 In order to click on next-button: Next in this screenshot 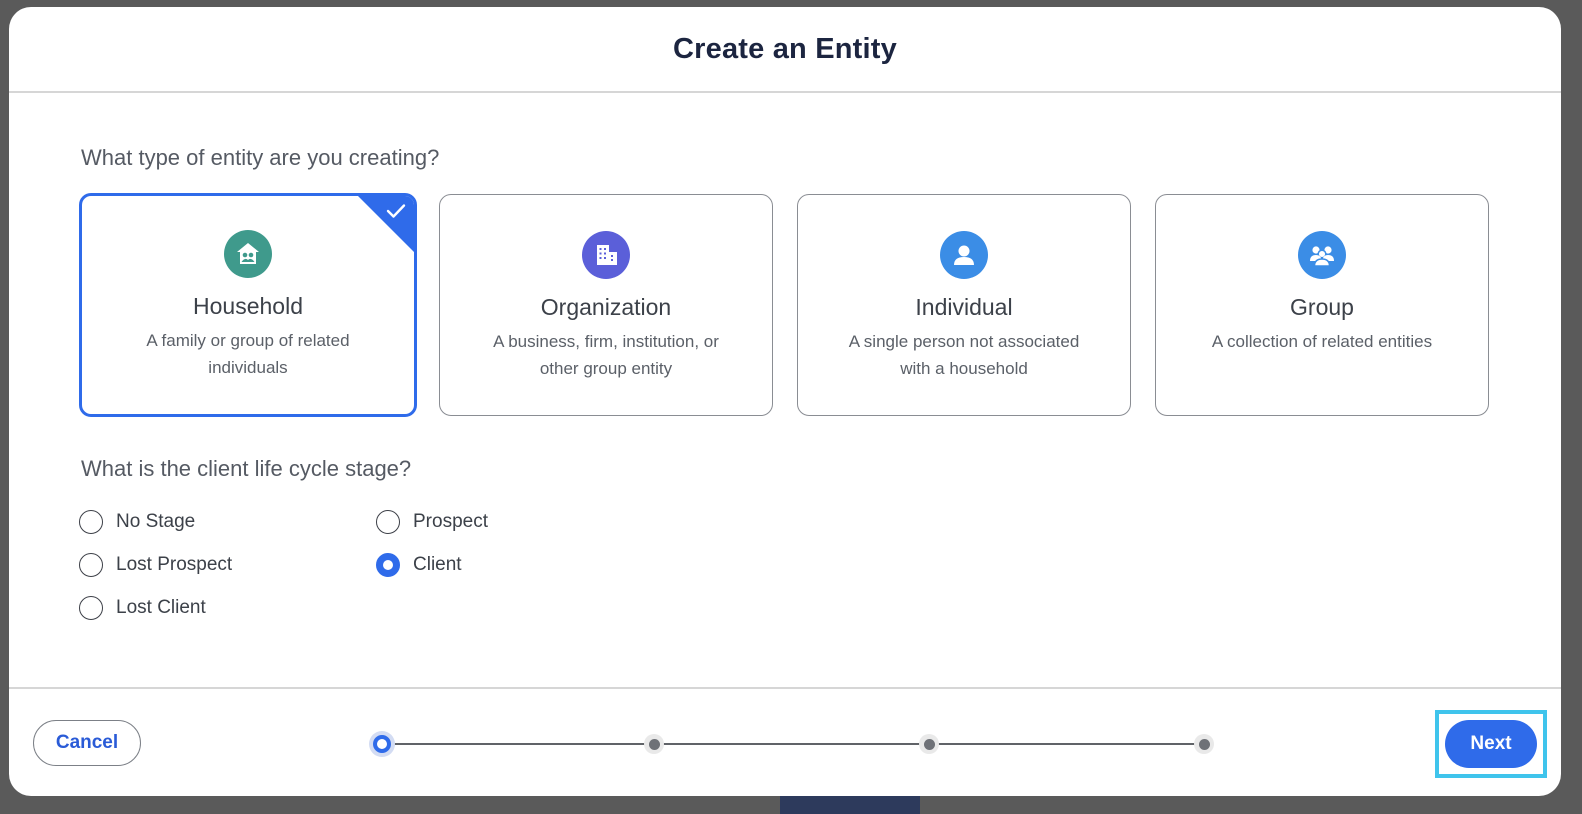, I will do `click(1491, 744)`.